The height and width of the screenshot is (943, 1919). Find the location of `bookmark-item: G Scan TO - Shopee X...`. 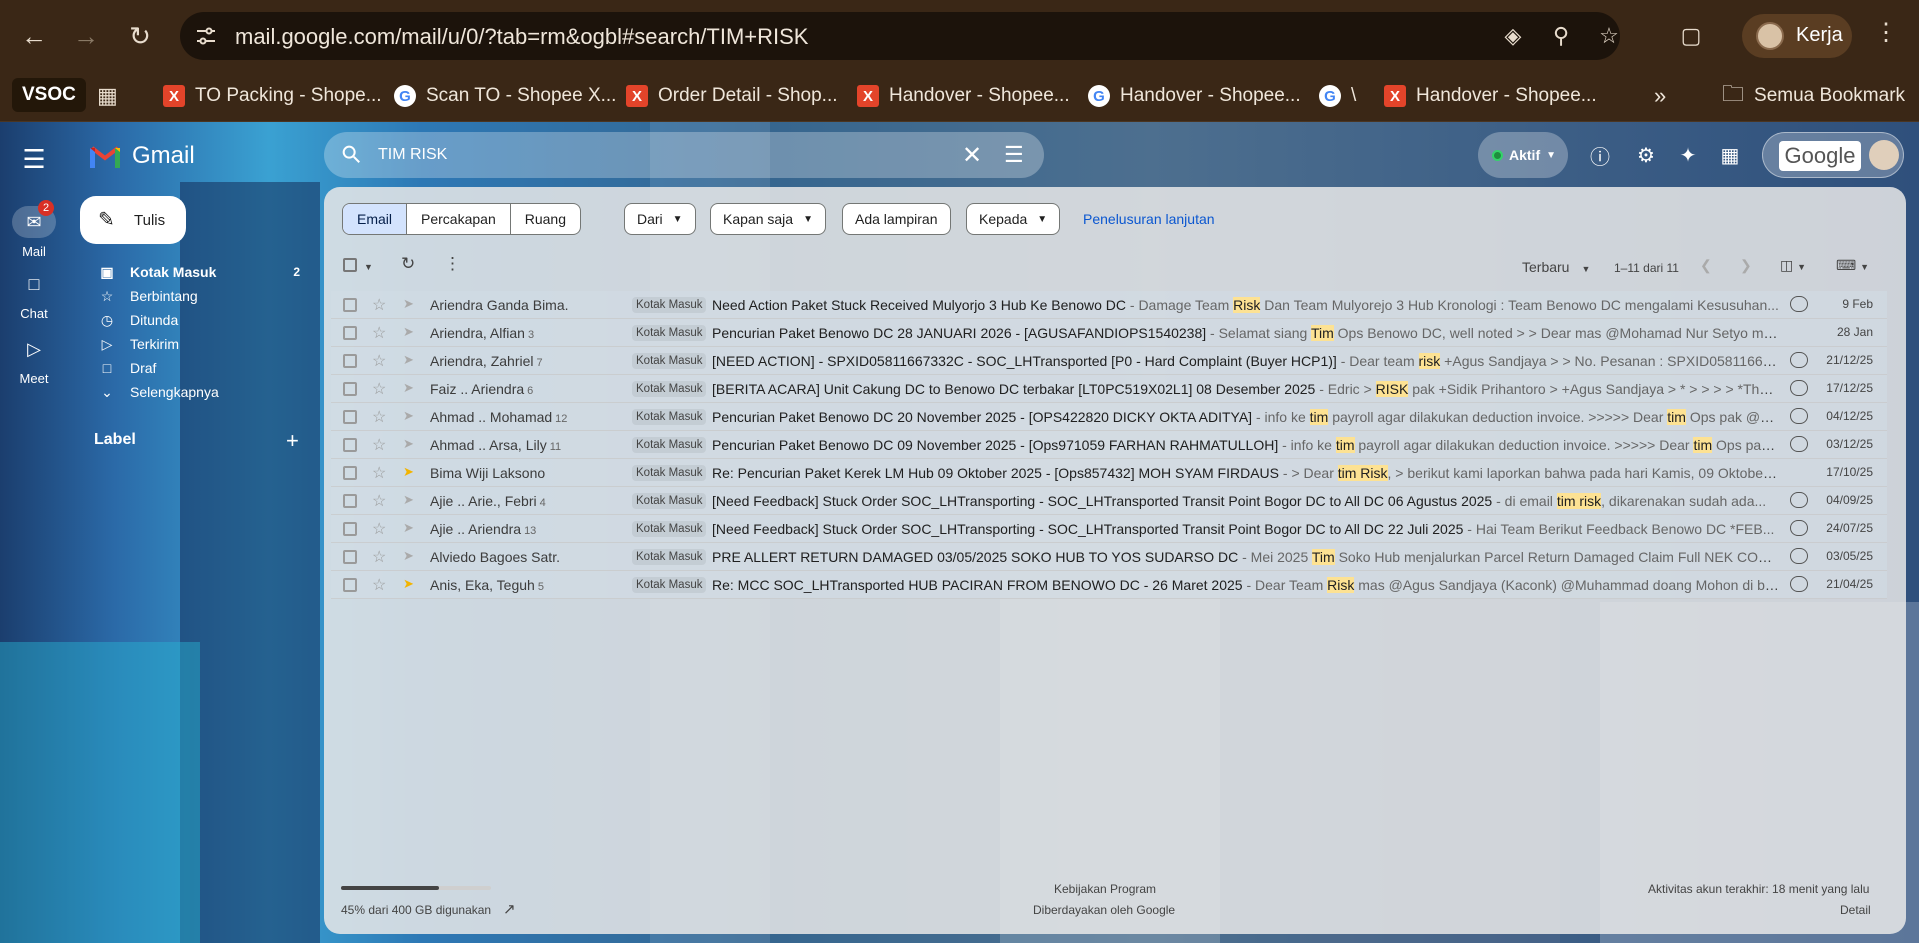

bookmark-item: G Scan TO - Shopee X... is located at coordinates (505, 96).